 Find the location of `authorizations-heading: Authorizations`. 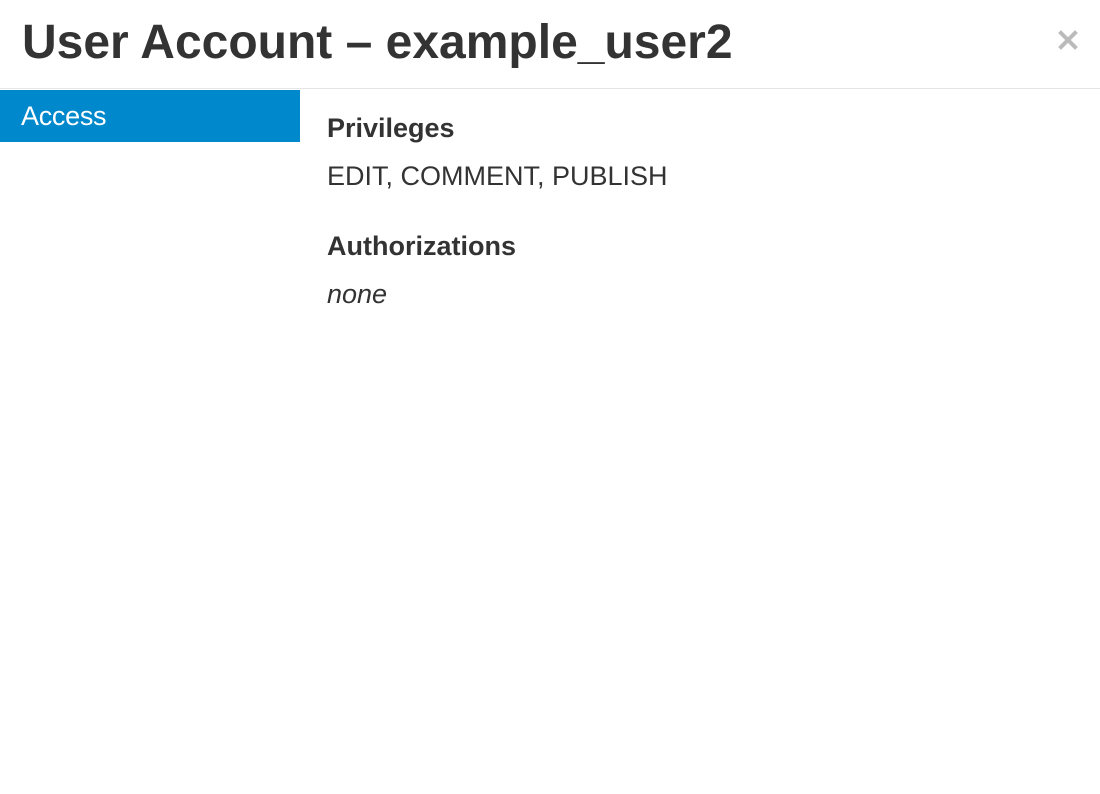

authorizations-heading: Authorizations is located at coordinates (421, 246).